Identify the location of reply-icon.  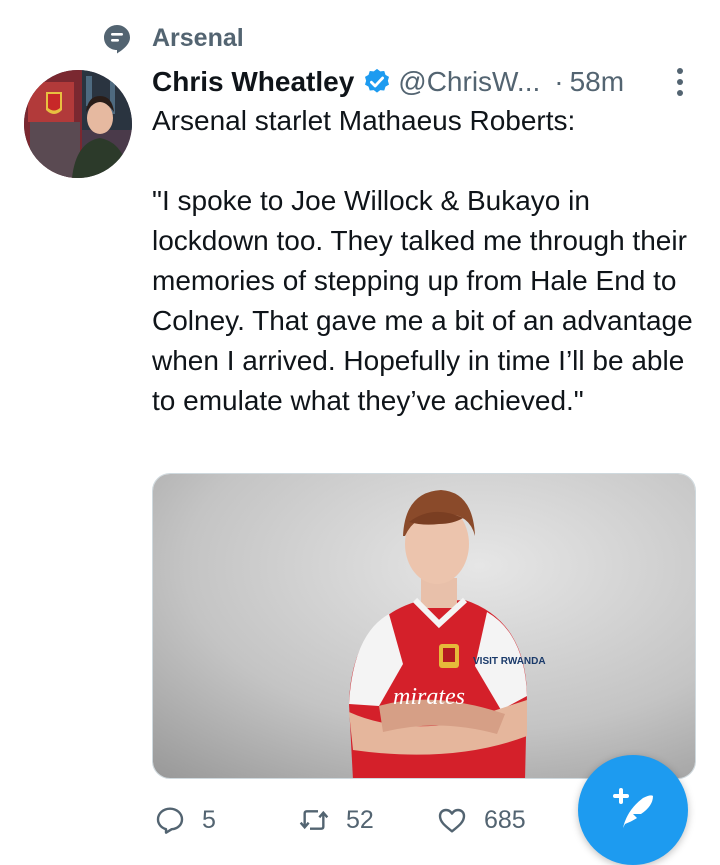
(170, 820).